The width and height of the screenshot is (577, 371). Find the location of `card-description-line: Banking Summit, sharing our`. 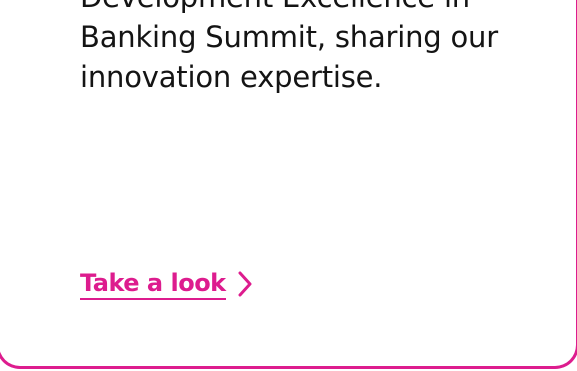

card-description-line: Banking Summit, sharing our is located at coordinates (289, 37).